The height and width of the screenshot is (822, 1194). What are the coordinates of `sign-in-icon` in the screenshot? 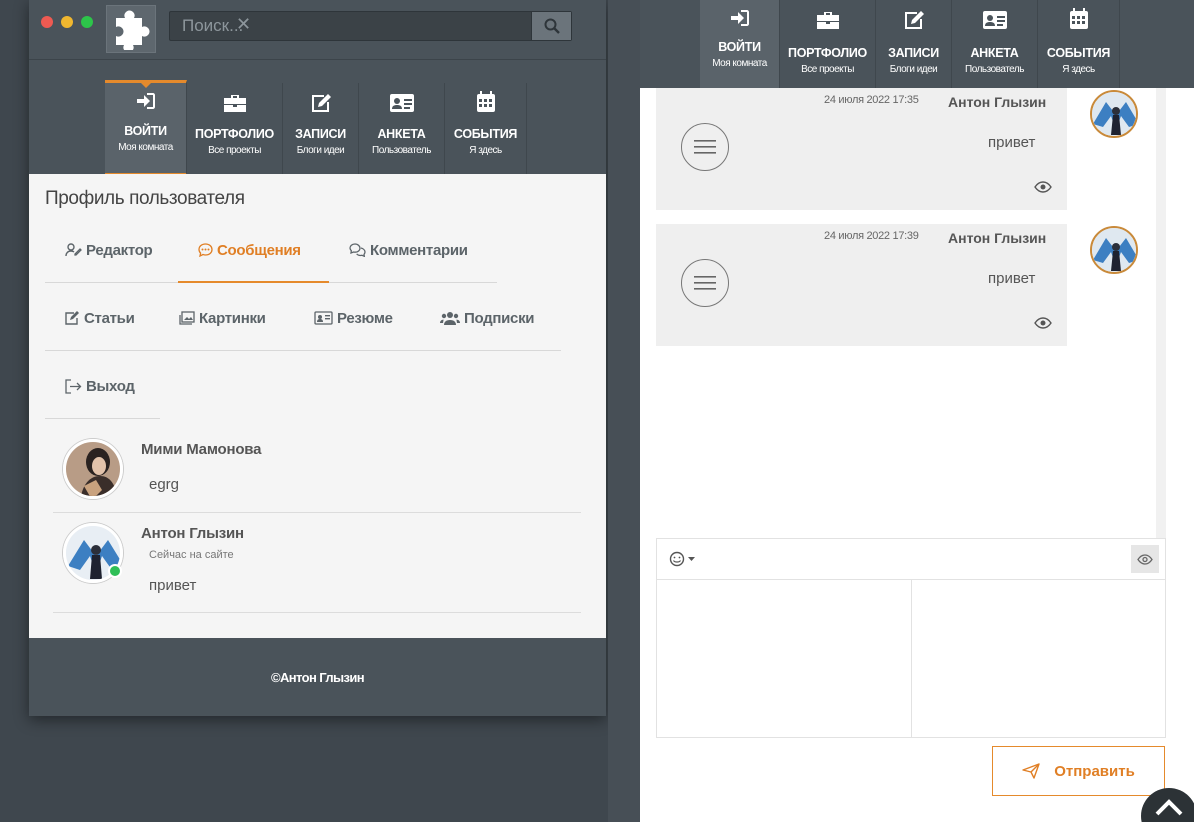 It's located at (145, 101).